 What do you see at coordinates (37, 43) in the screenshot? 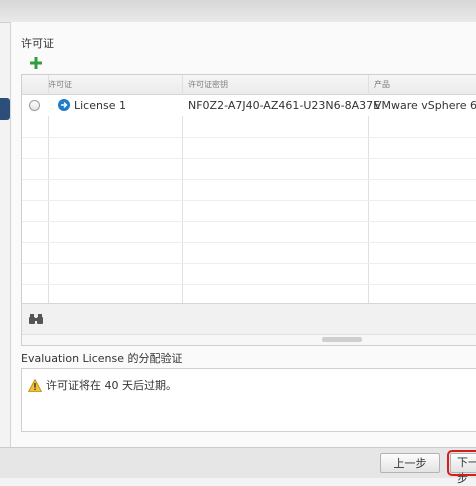
I see `section-title: 许可证` at bounding box center [37, 43].